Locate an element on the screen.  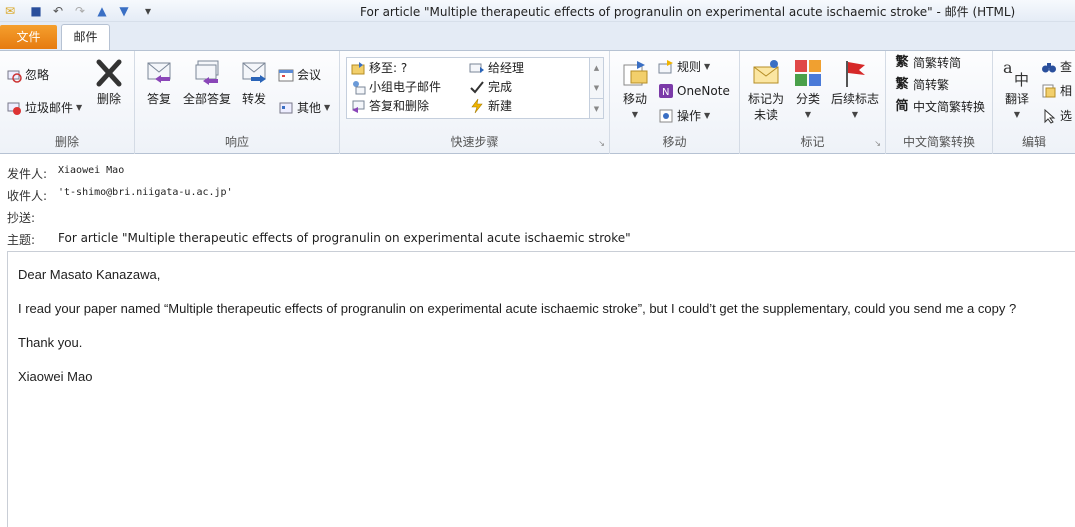
rules-label: 规则 is located at coordinates (689, 67).